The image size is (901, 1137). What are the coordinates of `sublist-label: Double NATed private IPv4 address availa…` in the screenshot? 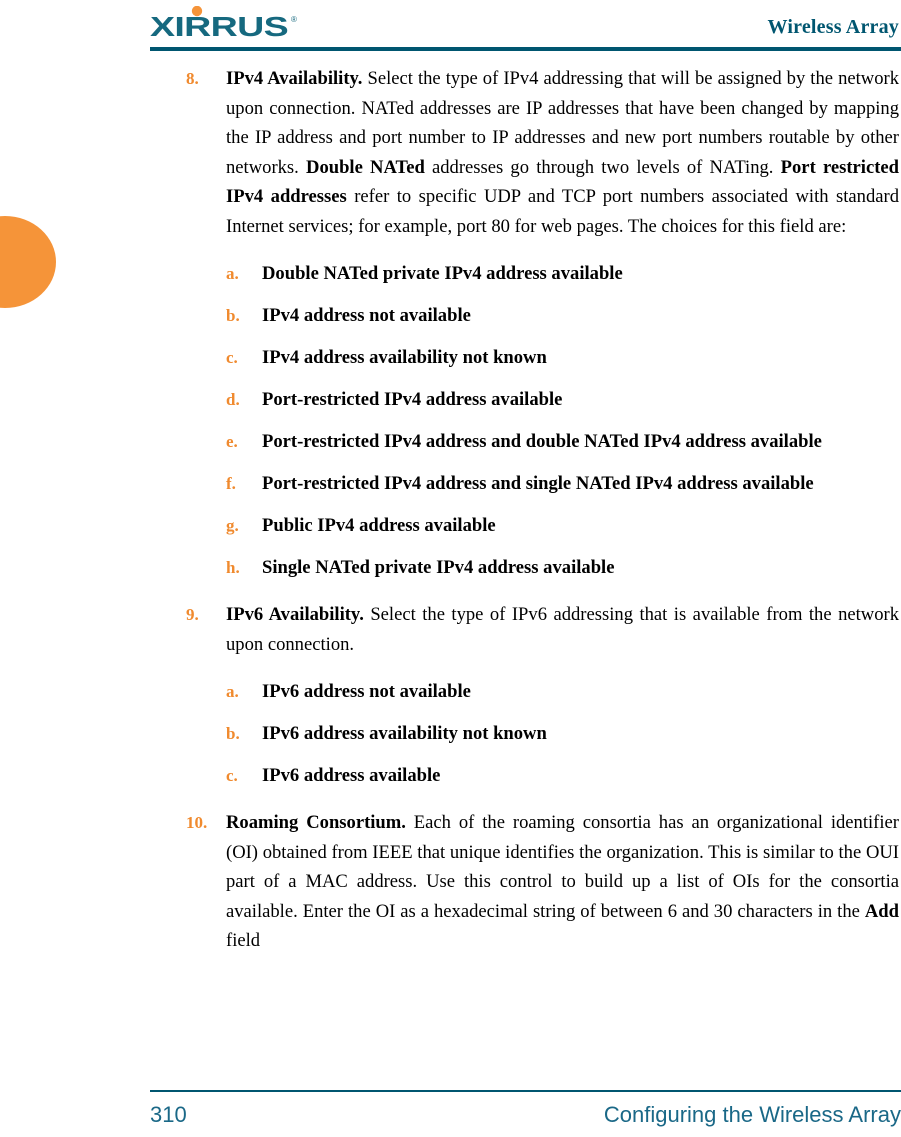 It's located at (442, 273).